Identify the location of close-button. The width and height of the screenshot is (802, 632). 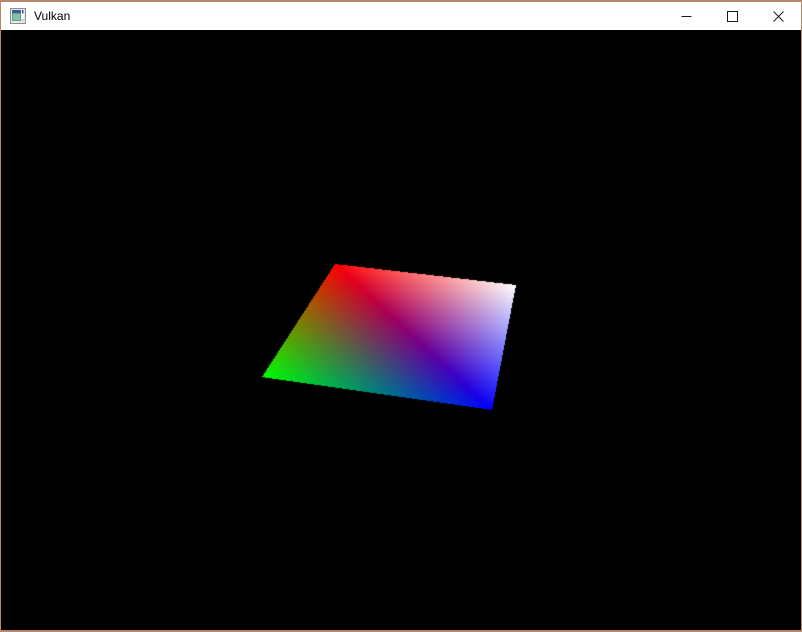
(778, 16).